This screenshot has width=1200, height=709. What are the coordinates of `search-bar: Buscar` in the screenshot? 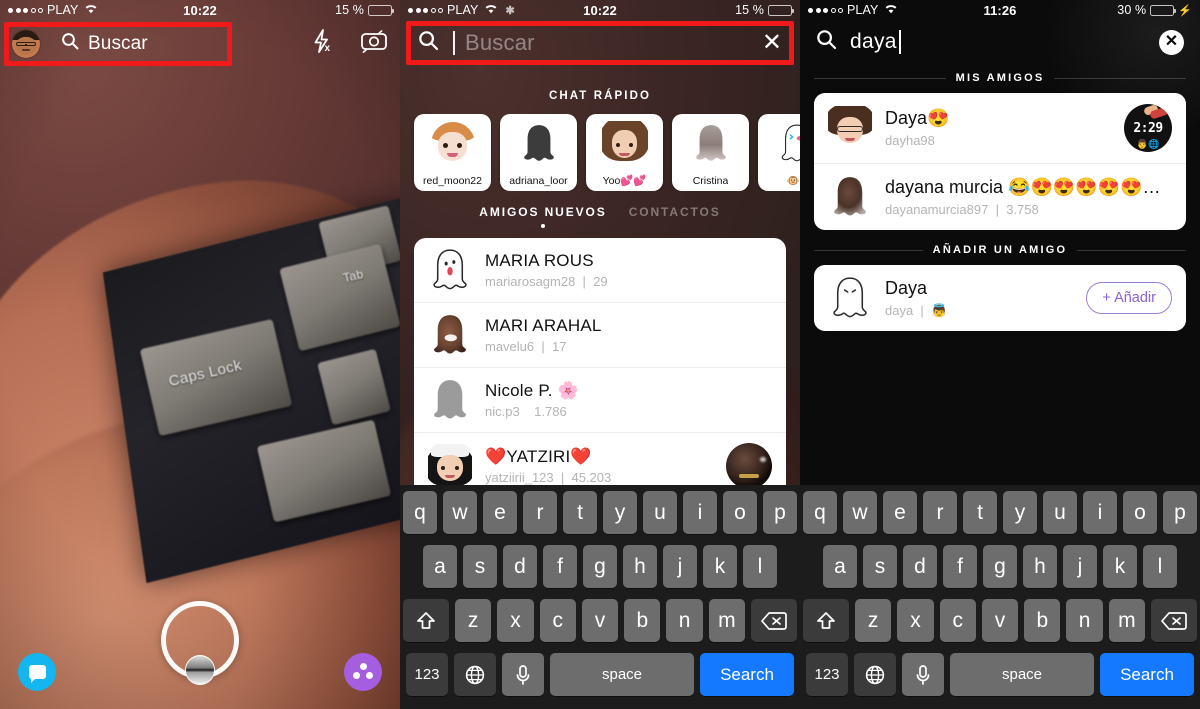 It's located at (147, 43).